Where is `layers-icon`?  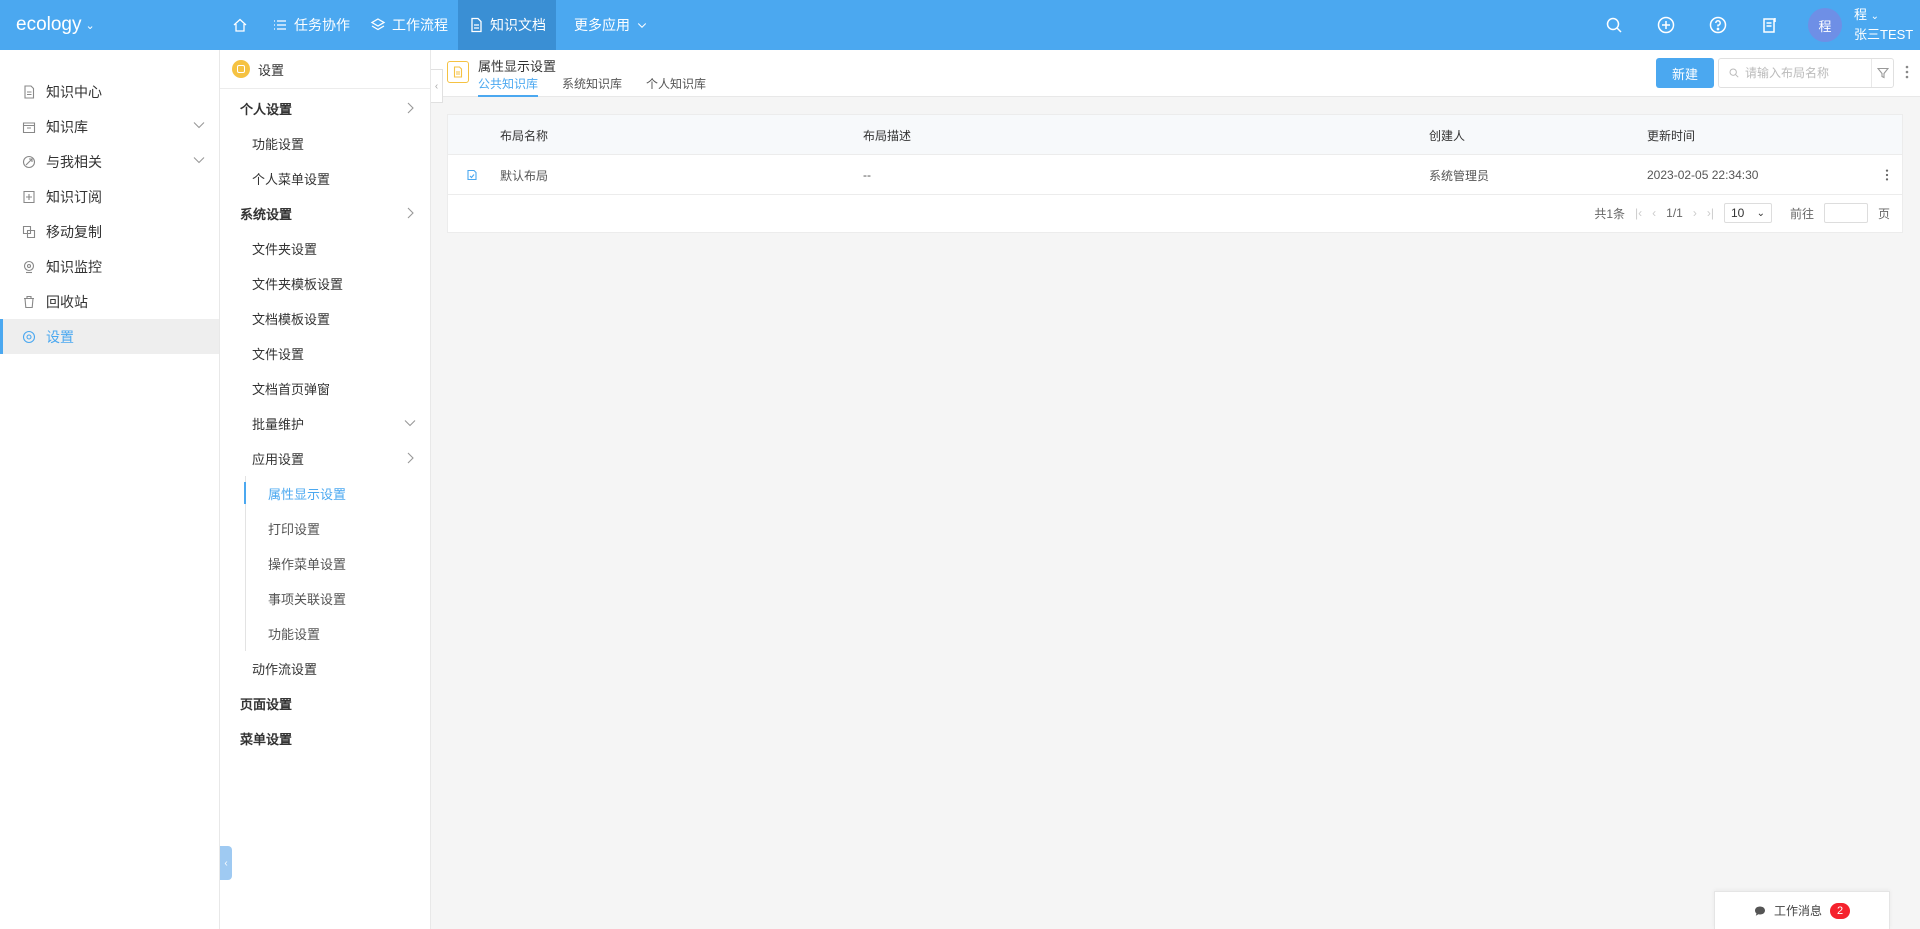 layers-icon is located at coordinates (378, 24).